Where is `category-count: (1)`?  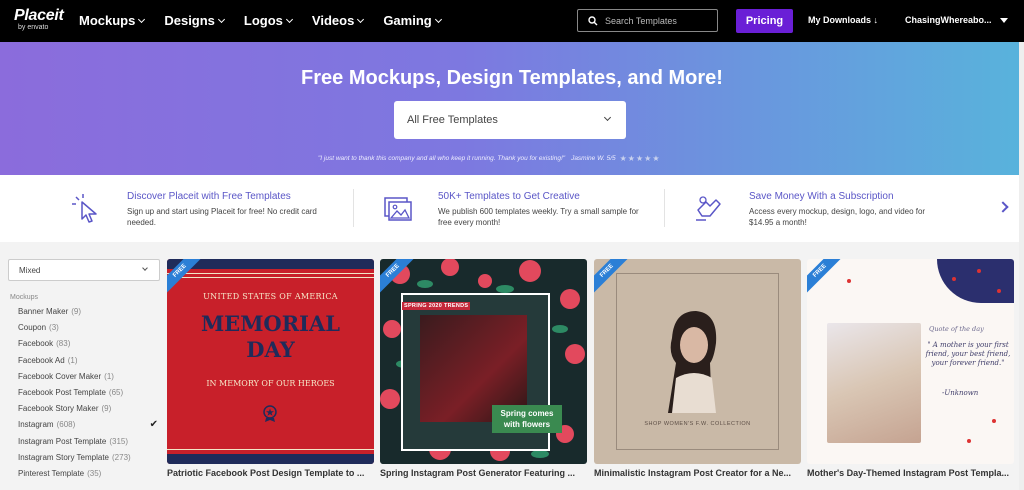
category-count: (1) is located at coordinates (72, 360).